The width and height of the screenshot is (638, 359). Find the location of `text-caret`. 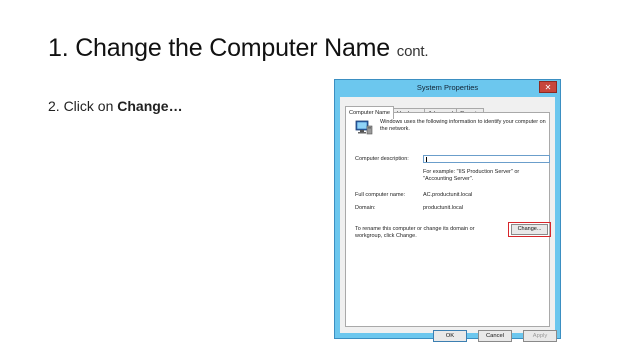

text-caret is located at coordinates (426, 159).